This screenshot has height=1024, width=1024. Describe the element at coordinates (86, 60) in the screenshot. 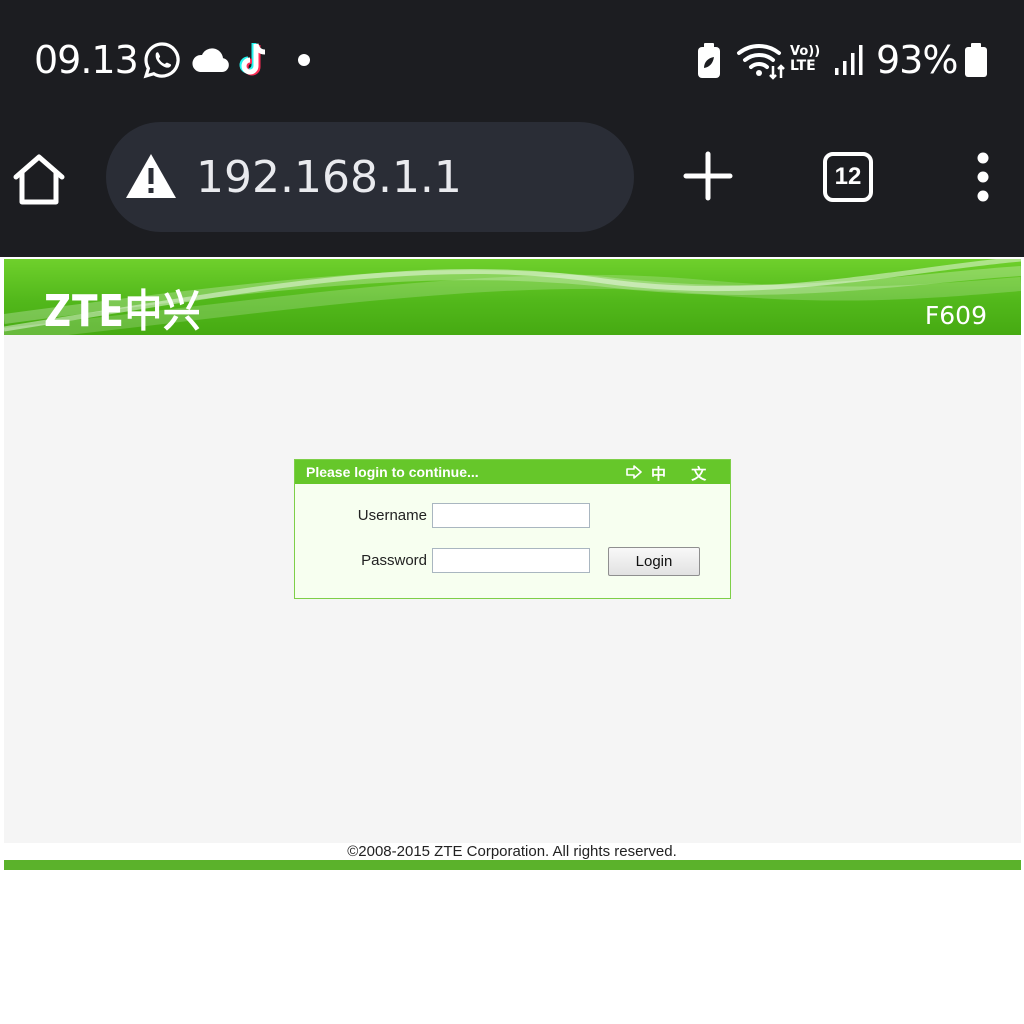

I see `status-time: 09.13` at that location.